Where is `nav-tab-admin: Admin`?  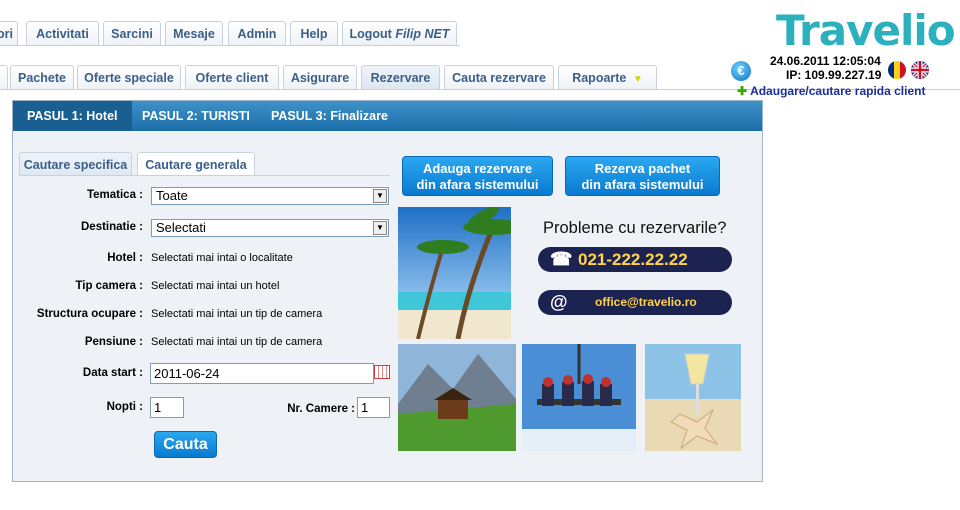 nav-tab-admin: Admin is located at coordinates (257, 33).